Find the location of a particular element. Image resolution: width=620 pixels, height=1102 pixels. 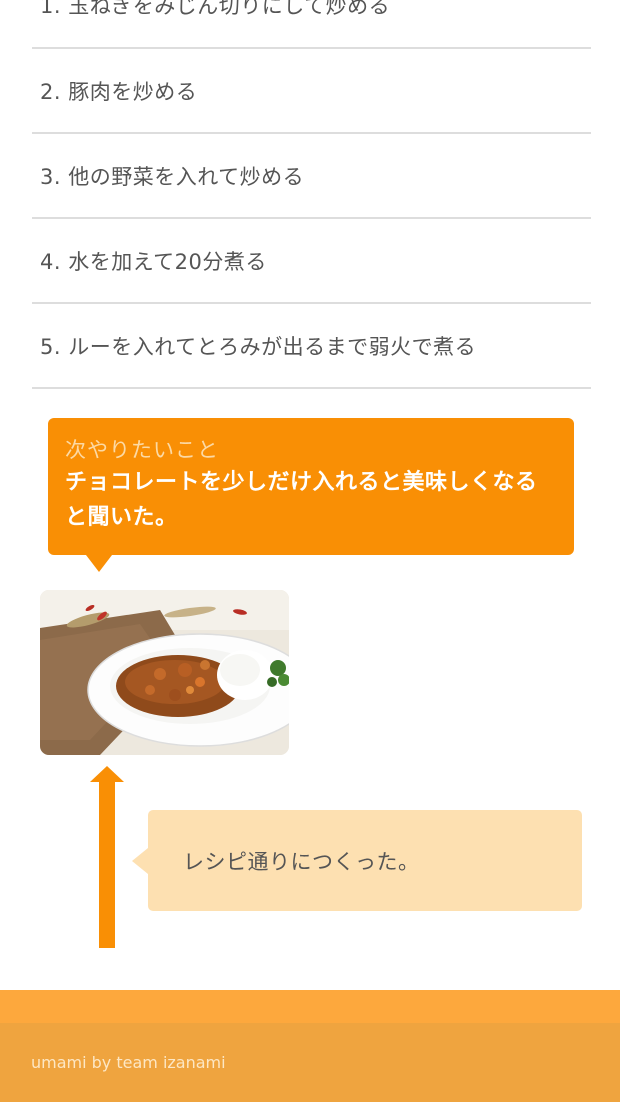

next-todo-text-line: と聞いた。 is located at coordinates (121, 517).